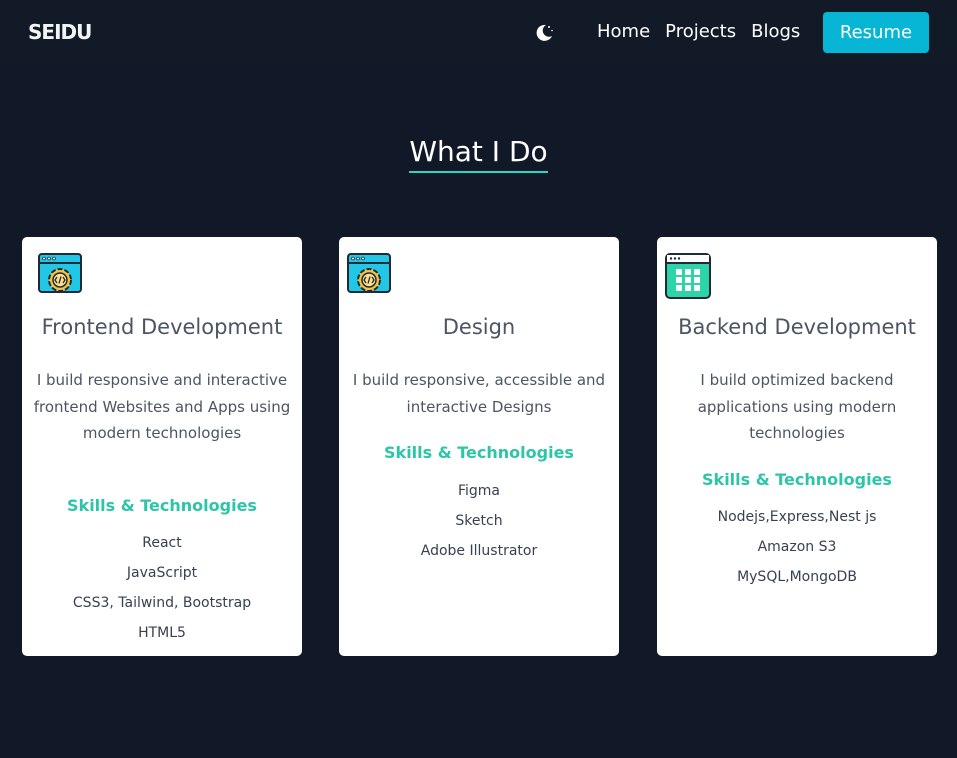  I want to click on card-title: Backend Development, so click(797, 327).